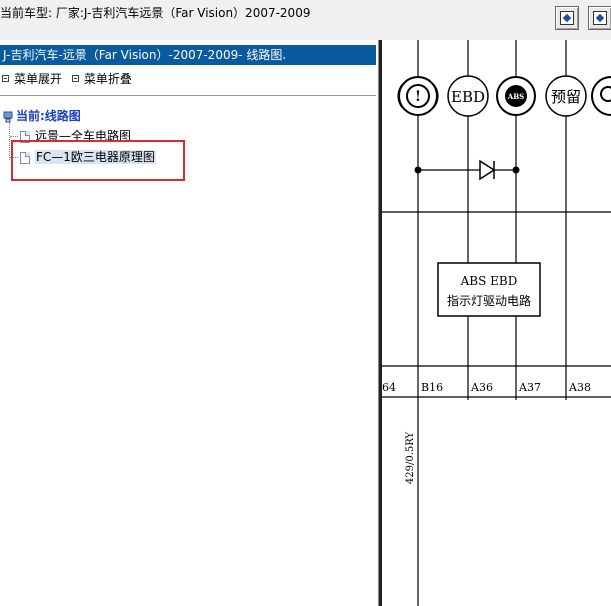  I want to click on svg-text: 预留, so click(566, 97).